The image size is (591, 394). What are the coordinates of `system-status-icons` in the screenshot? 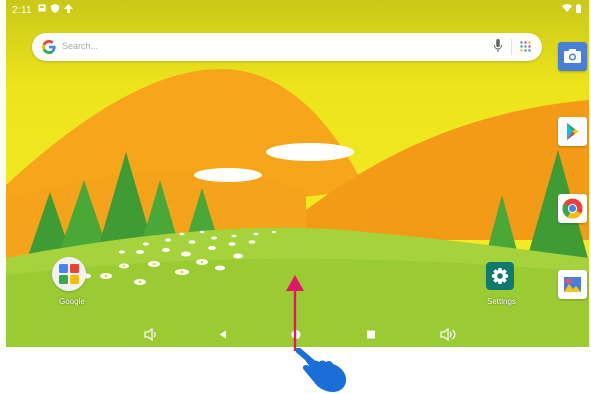 It's located at (571, 8).